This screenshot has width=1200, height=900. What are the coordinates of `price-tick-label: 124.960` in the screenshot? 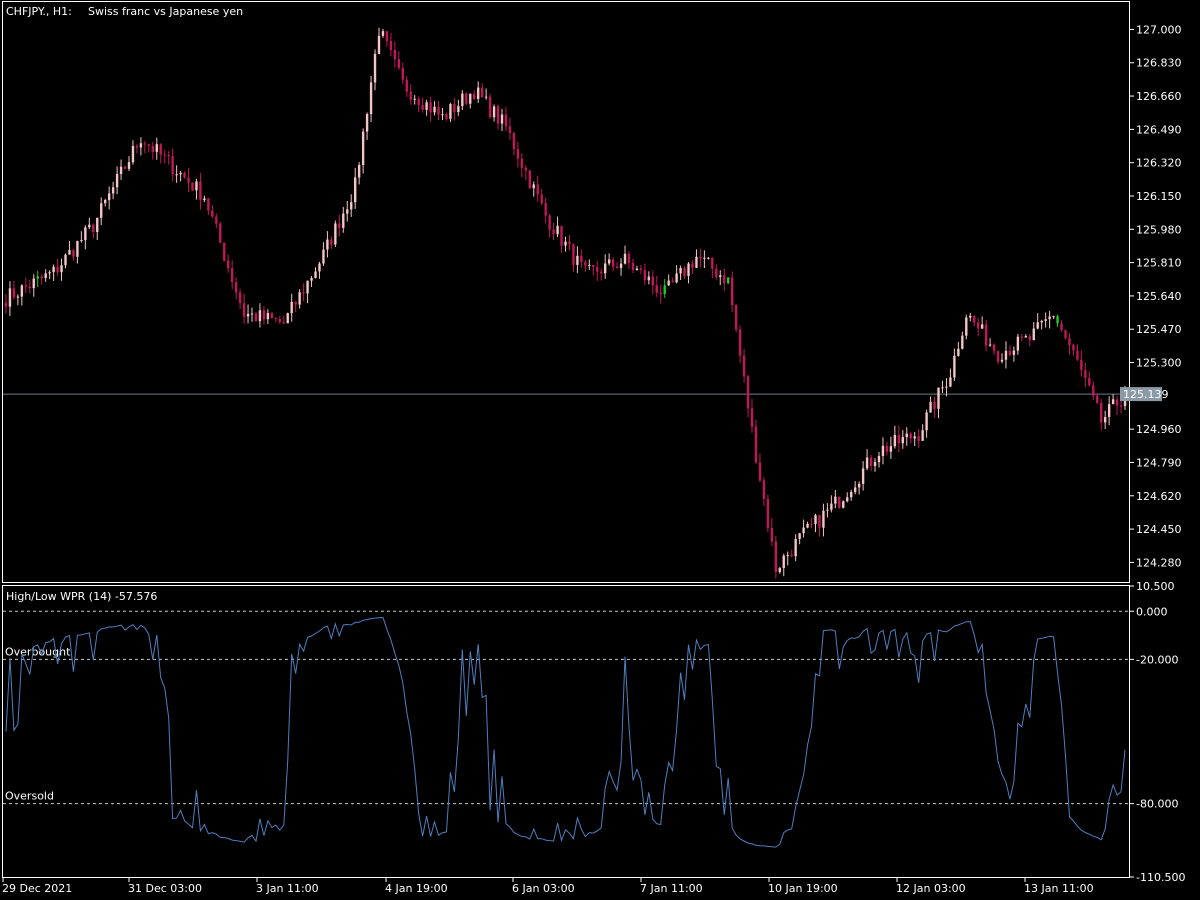 It's located at (1159, 429).